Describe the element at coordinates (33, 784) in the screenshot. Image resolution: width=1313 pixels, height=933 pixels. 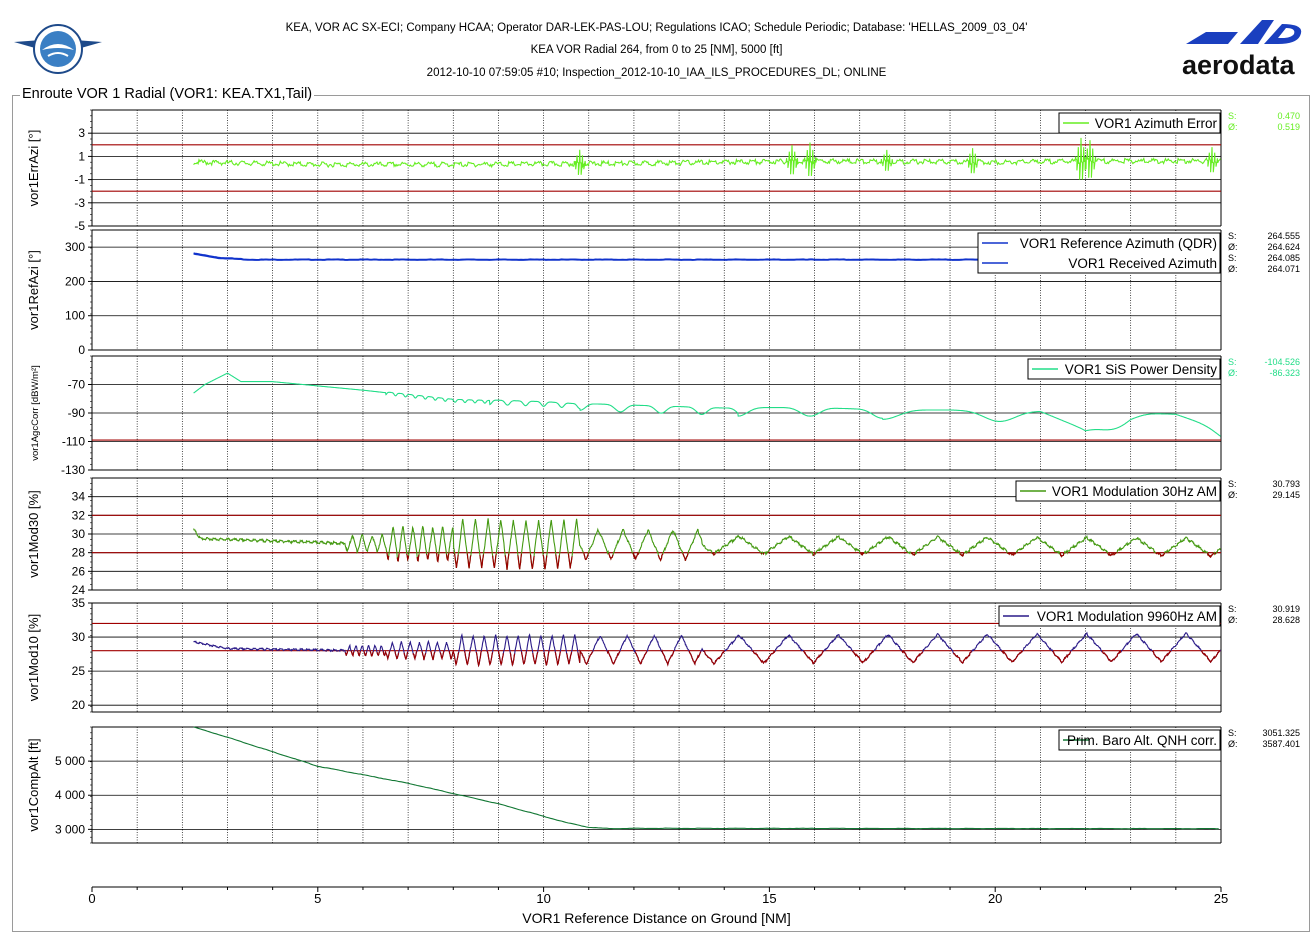
I see `y-axis-label-alt: vor1CompAlt [ft]` at that location.